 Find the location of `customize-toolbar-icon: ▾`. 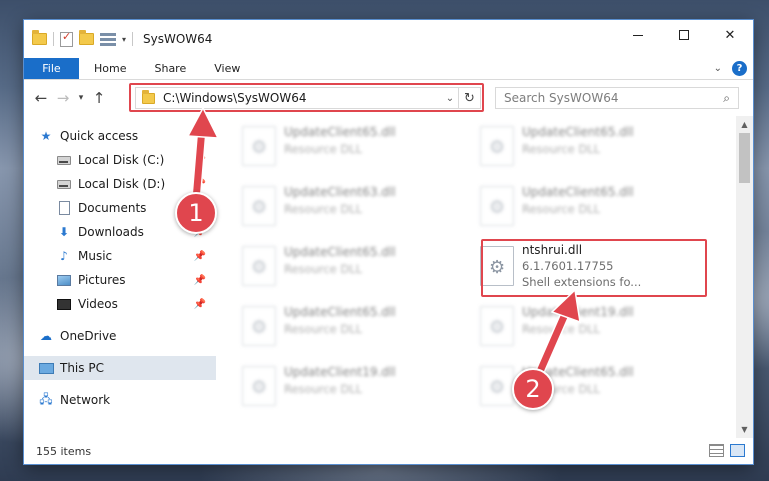

customize-toolbar-icon: ▾ is located at coordinates (124, 39).